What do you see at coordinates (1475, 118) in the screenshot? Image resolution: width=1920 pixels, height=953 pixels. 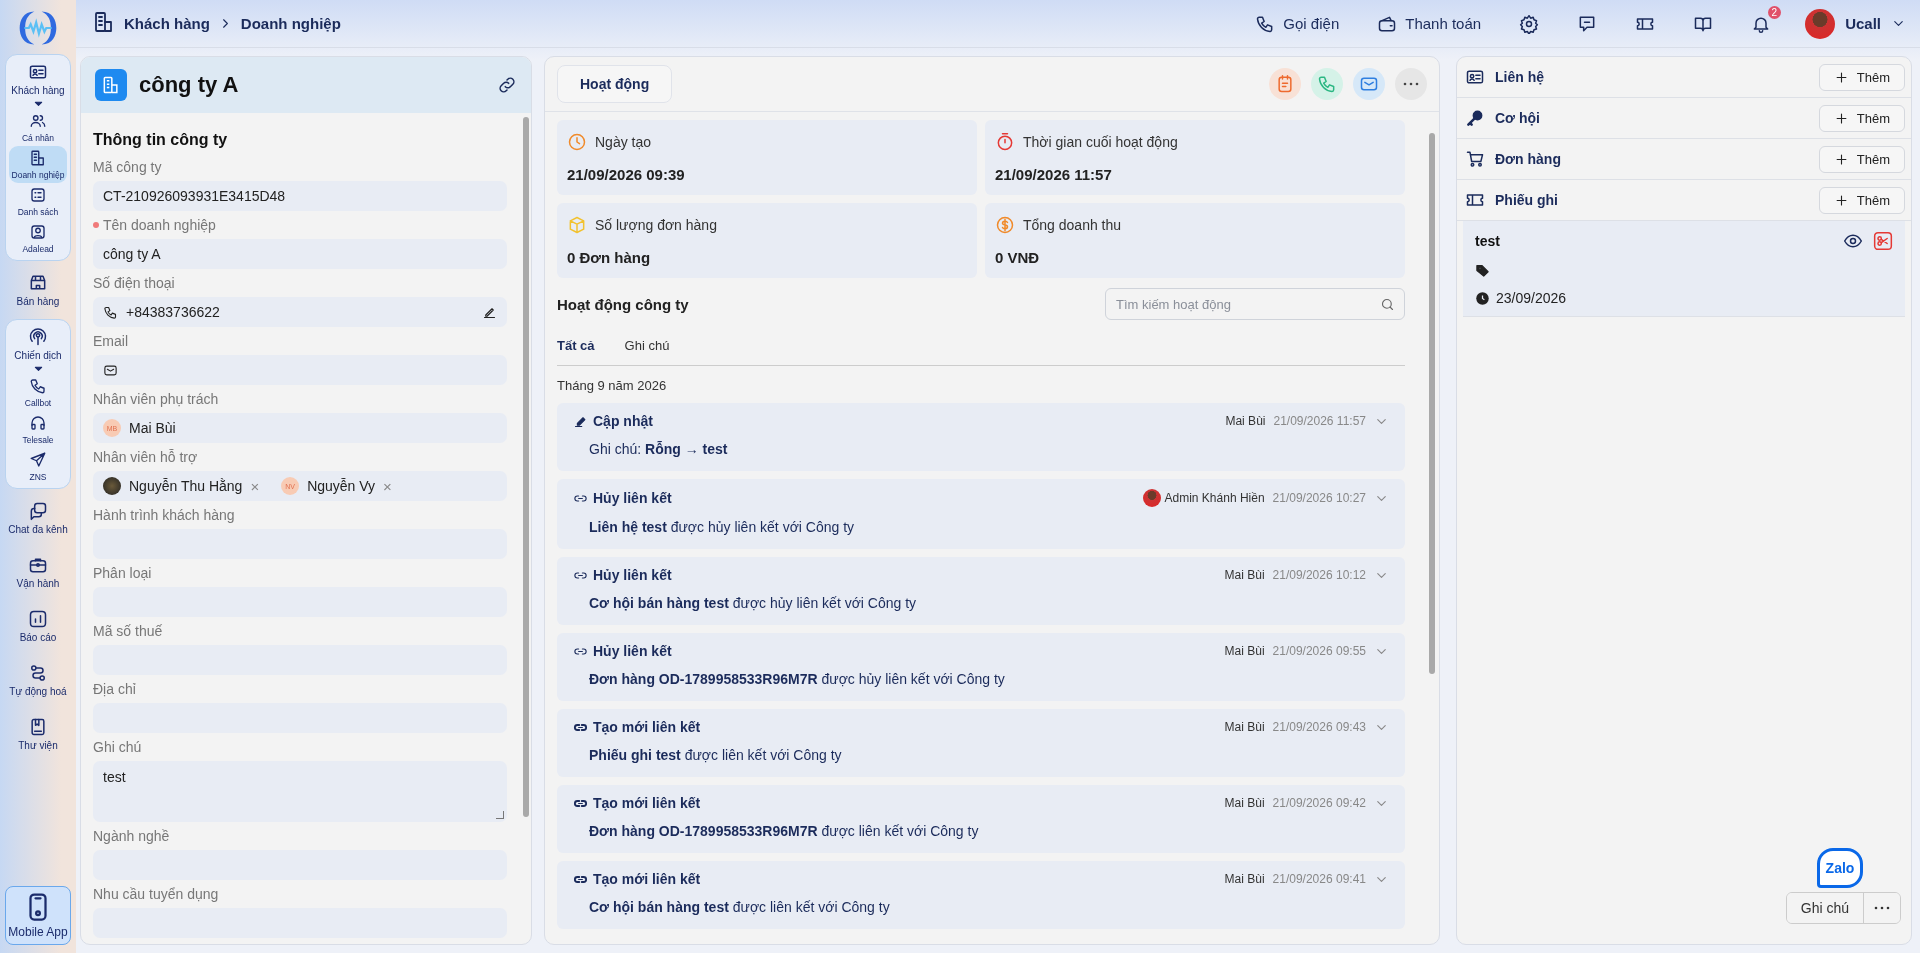 I see `key-icon` at bounding box center [1475, 118].